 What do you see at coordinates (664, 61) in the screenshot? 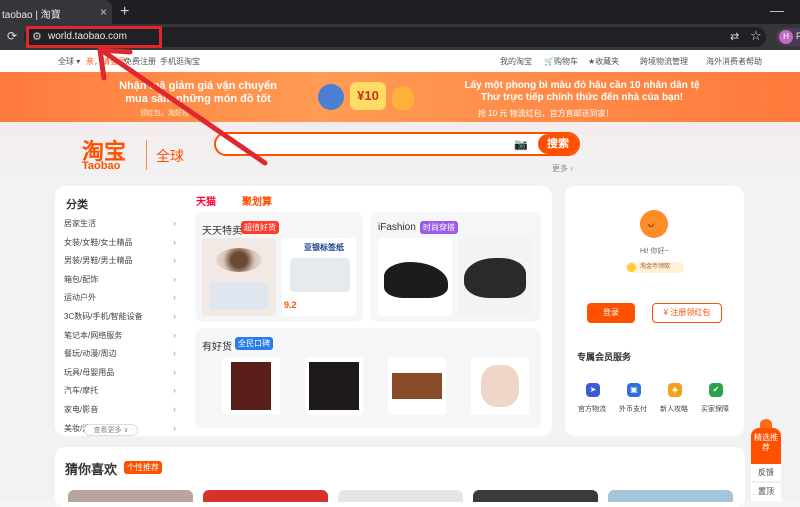
I see `cross-border-link: 跨境物流管理` at bounding box center [664, 61].